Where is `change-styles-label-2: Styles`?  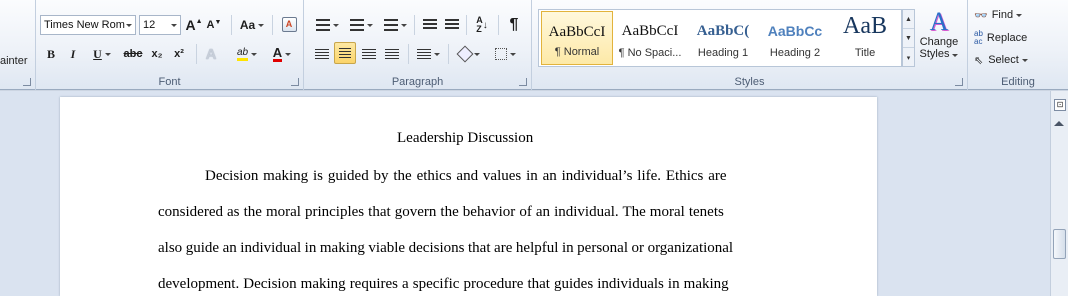
change-styles-label-2: Styles is located at coordinates (939, 54).